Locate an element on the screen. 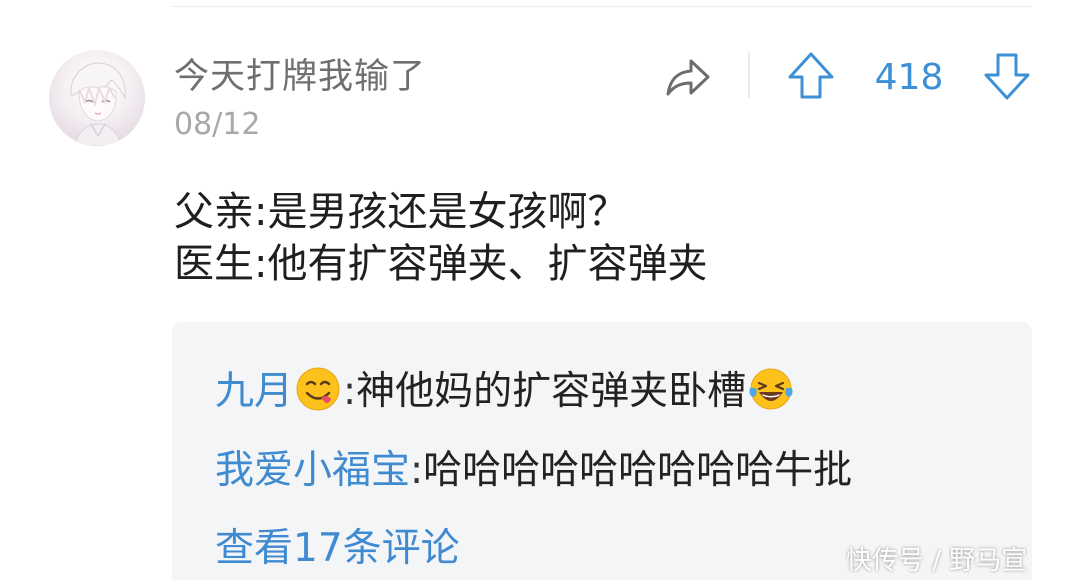 This screenshot has height=580, width=1080. username: 今天打牌我输了 is located at coordinates (300, 77).